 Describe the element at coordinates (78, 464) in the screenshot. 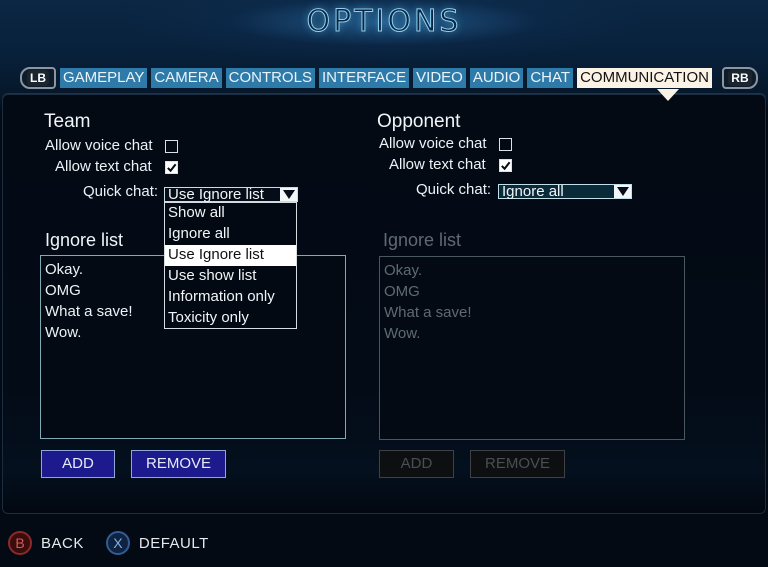

I see `team-add-button: ADD` at that location.